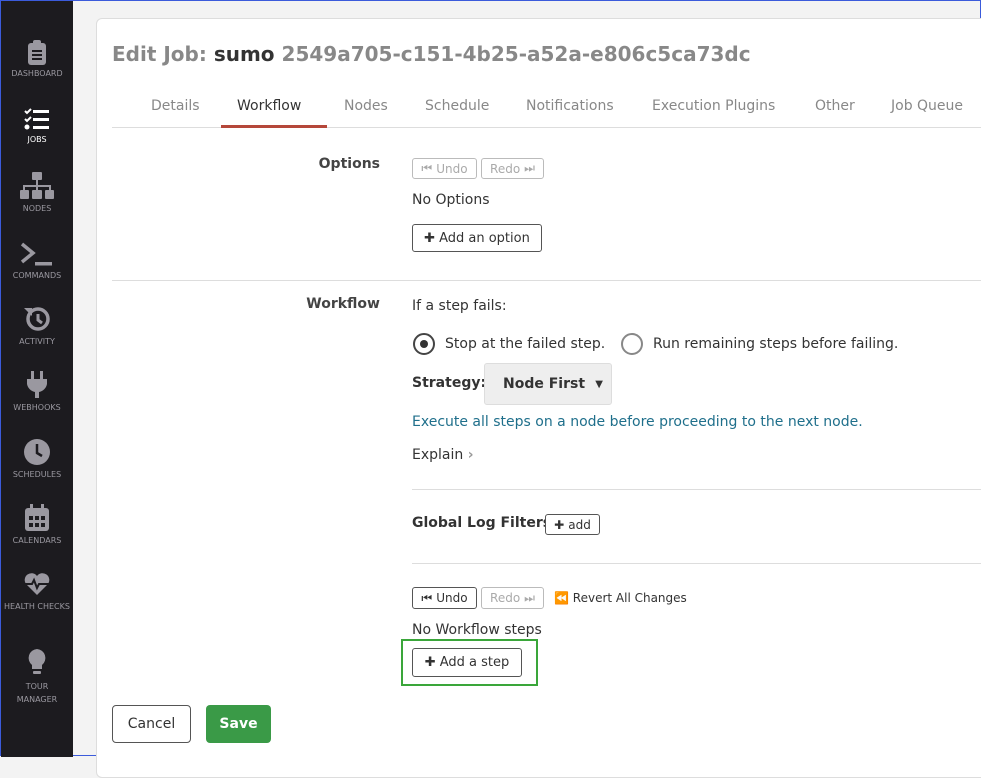  Describe the element at coordinates (775, 344) in the screenshot. I see `radio-run-label: Run remaining steps before failing.` at that location.